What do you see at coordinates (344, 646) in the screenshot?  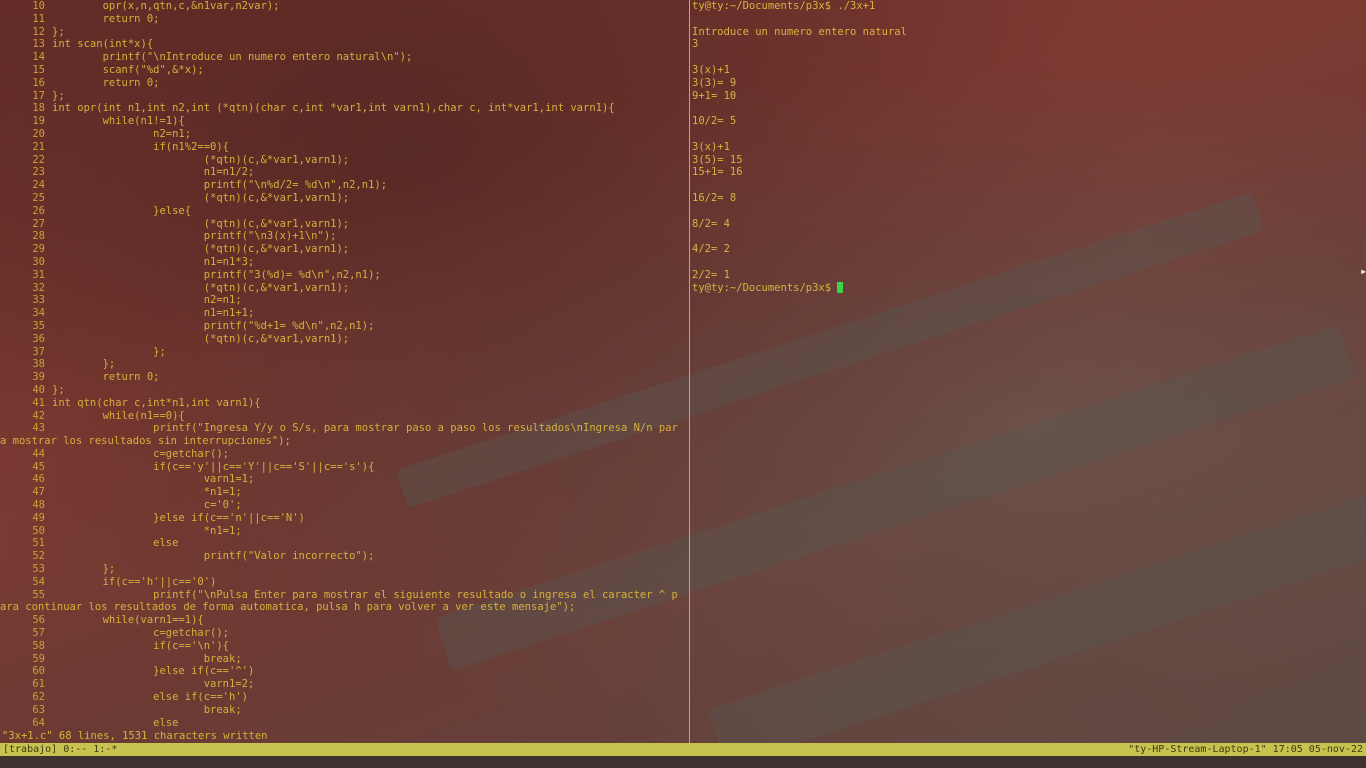 I see `editor-line: 58 if(c=='\n'){` at bounding box center [344, 646].